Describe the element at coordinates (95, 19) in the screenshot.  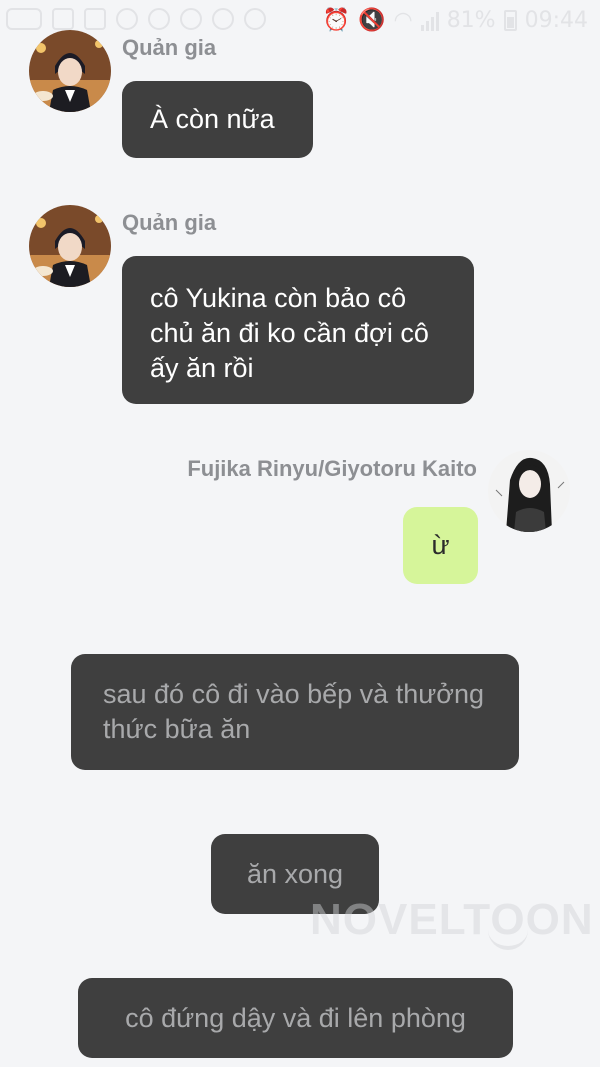
I see `message-notification-icon` at that location.